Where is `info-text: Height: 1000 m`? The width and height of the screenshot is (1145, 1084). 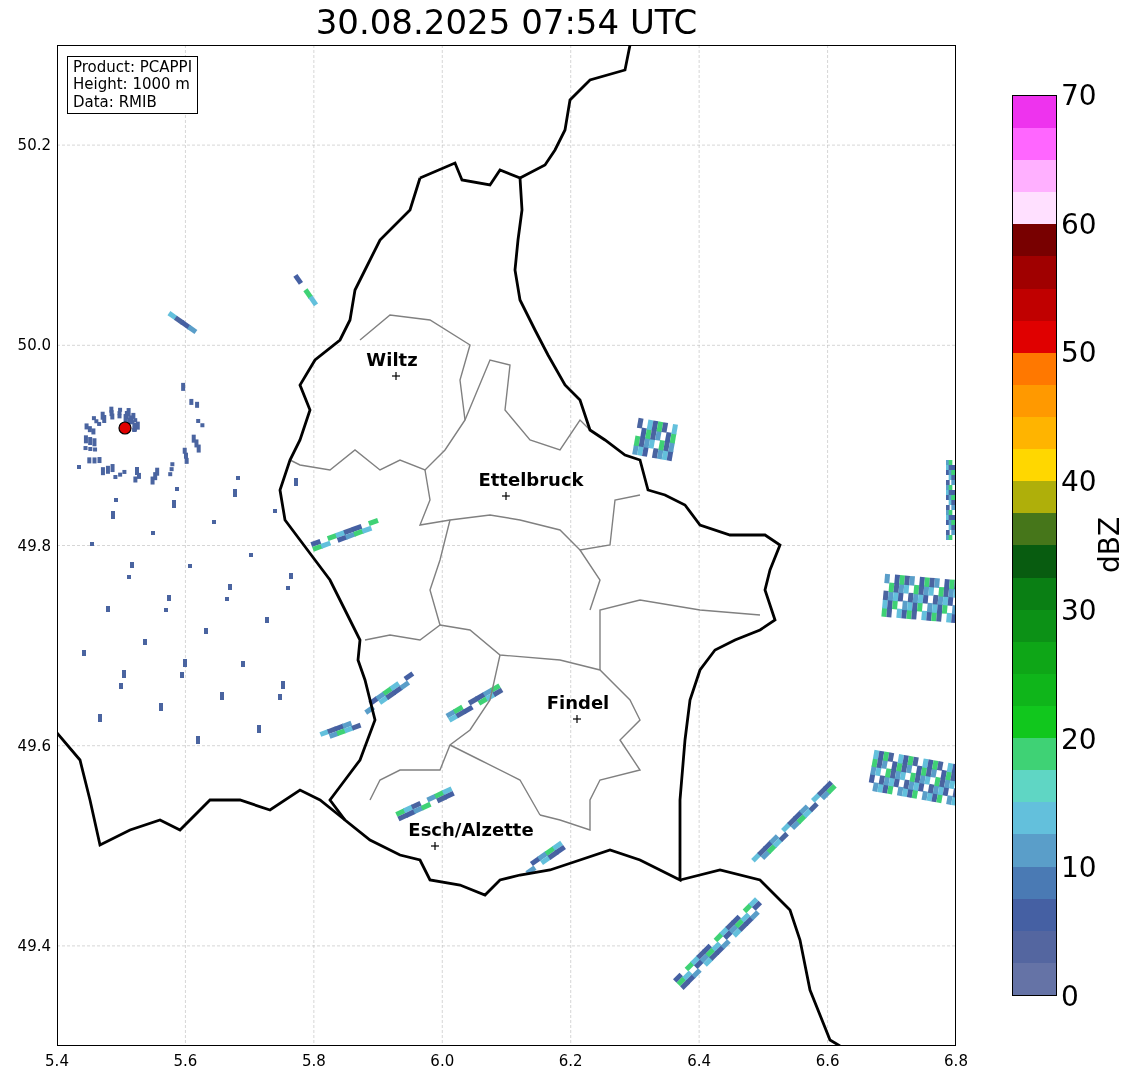 info-text: Height: 1000 m is located at coordinates (132, 85).